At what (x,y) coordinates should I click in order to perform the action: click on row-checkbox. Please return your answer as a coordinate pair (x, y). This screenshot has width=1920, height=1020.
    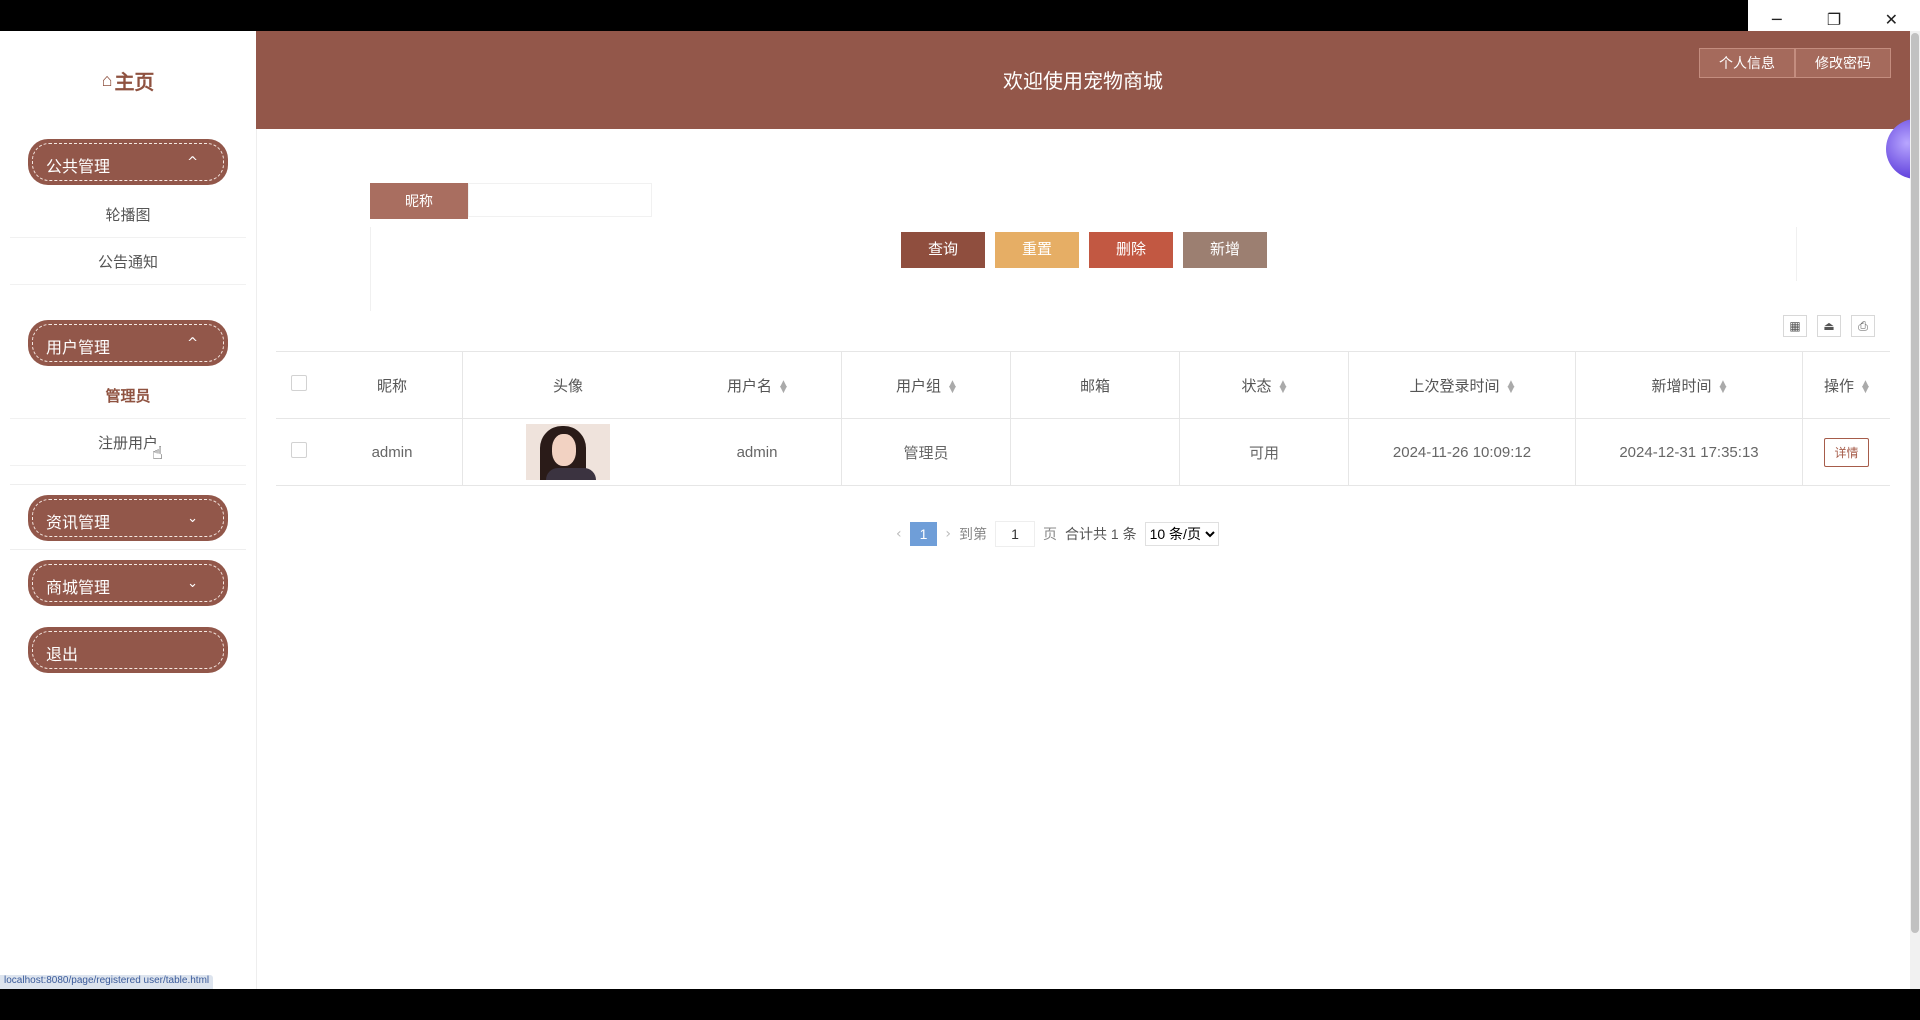
    Looking at the image, I should click on (299, 450).